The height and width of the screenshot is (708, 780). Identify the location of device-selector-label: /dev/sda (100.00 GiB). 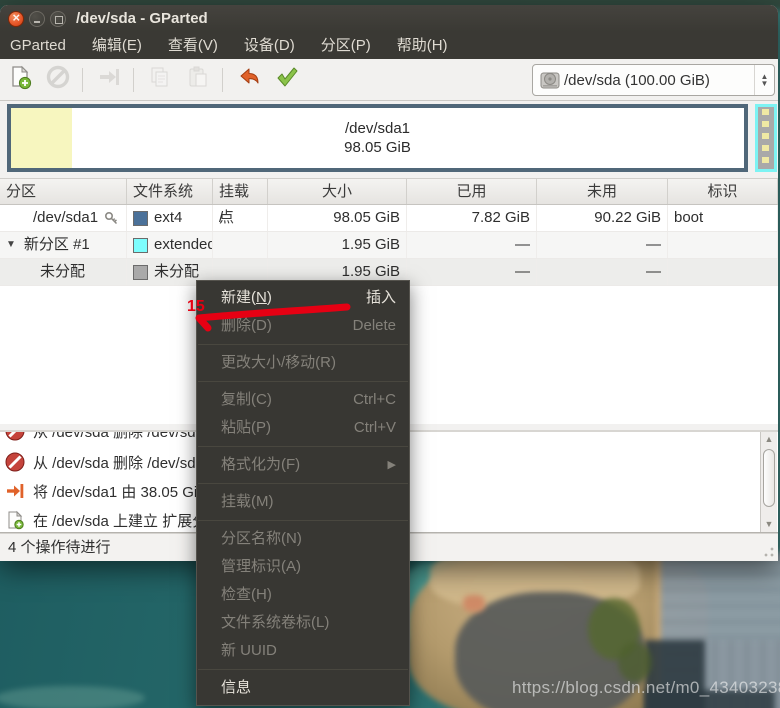
(637, 80).